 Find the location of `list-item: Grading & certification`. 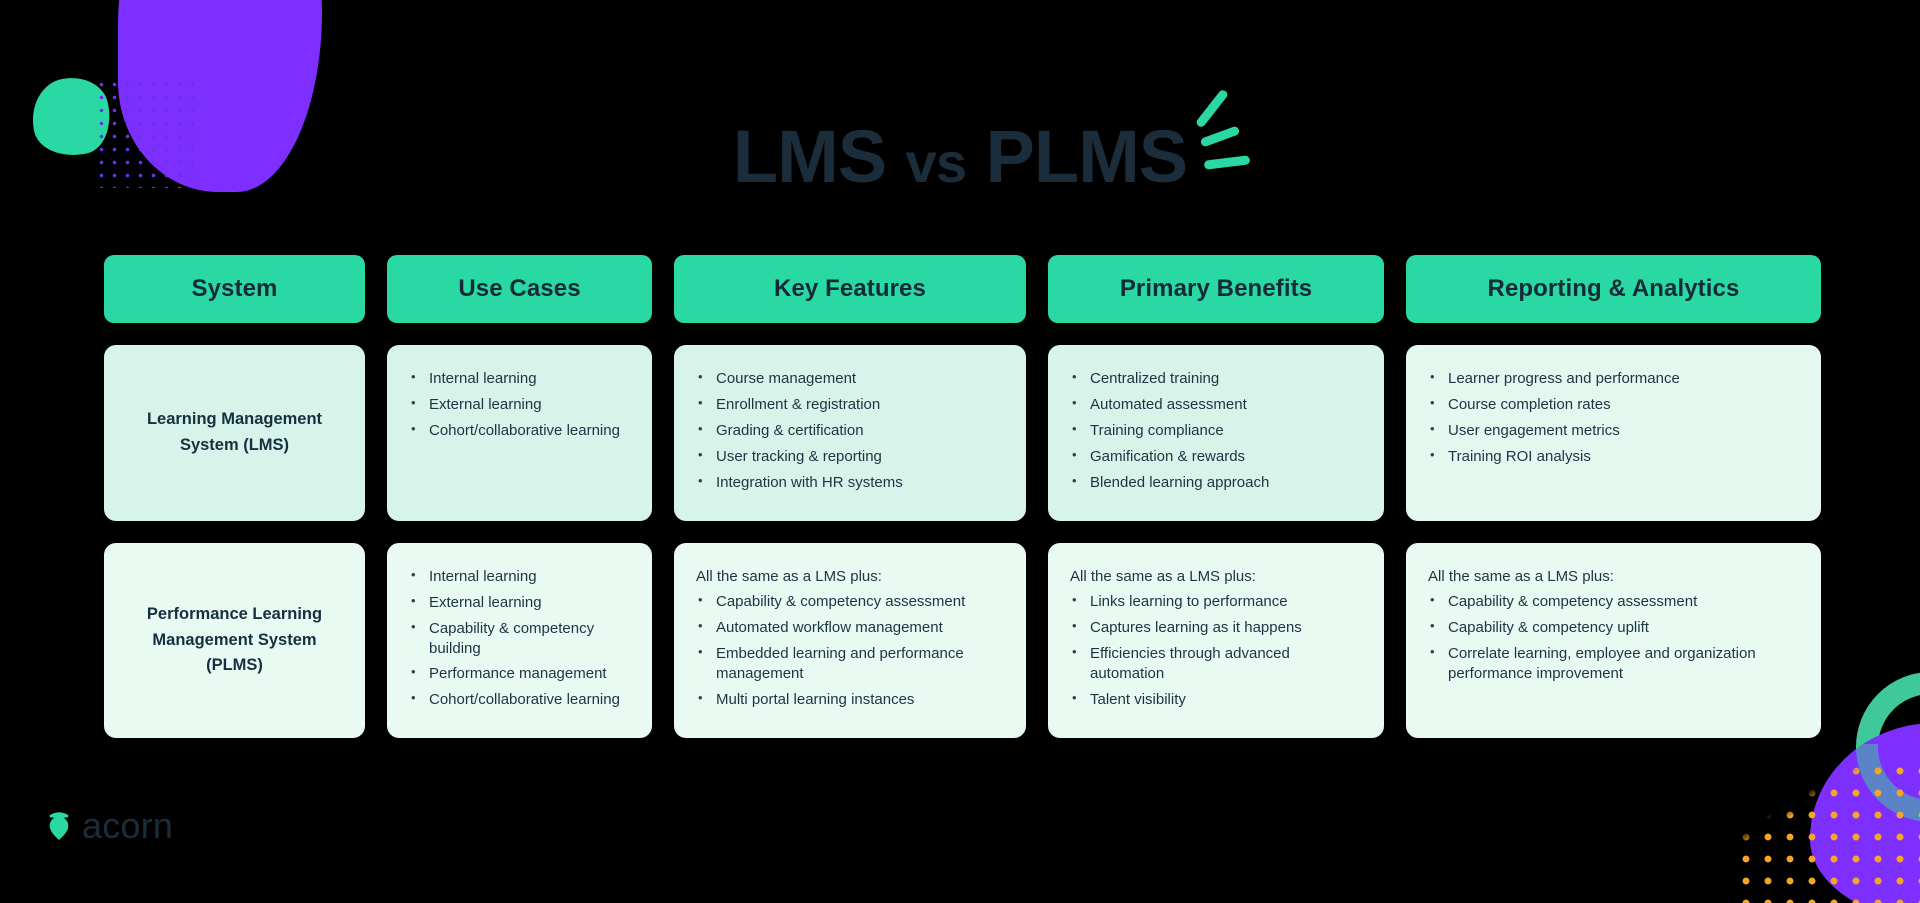

list-item: Grading & certification is located at coordinates (850, 433).